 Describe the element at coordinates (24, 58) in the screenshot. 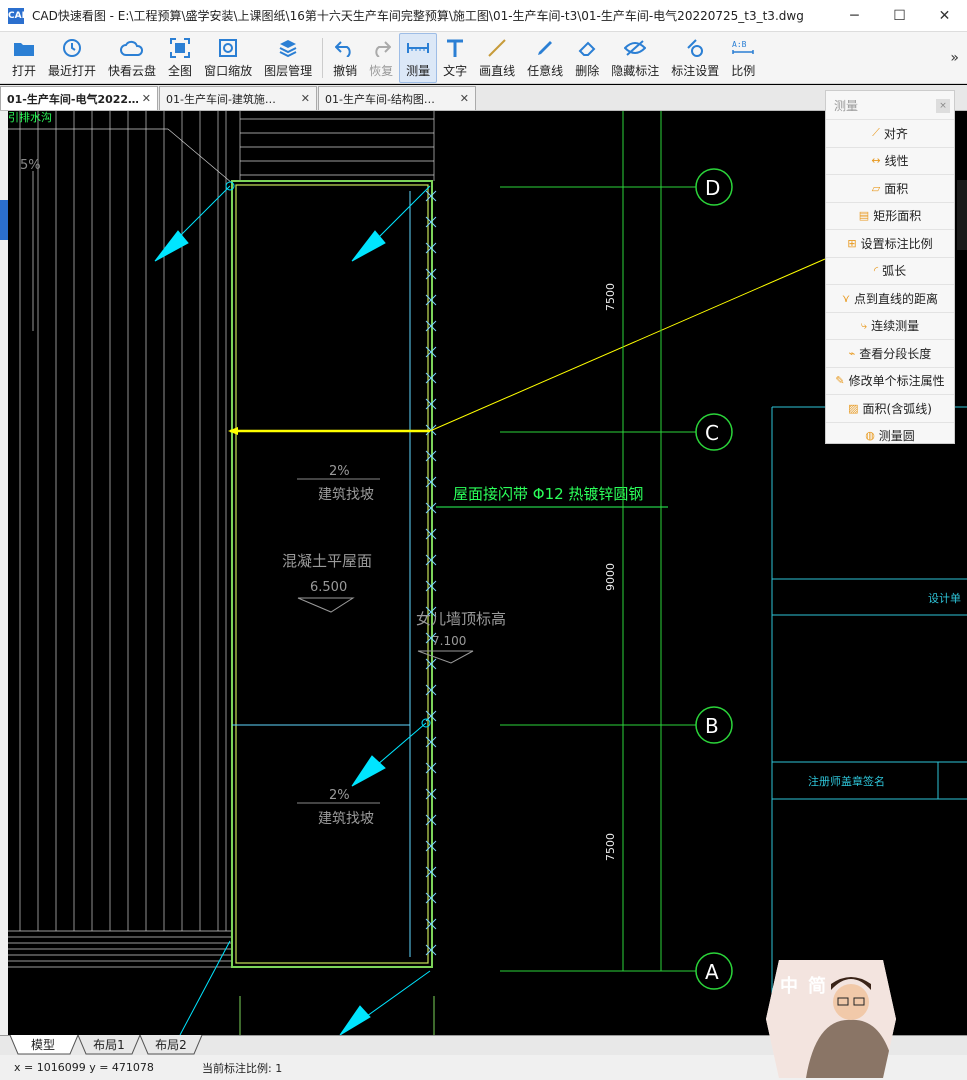

I see `open-button: 打开` at that location.